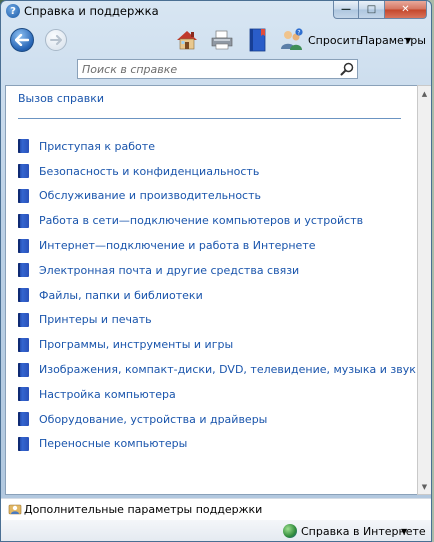 The image size is (434, 542). I want to click on close-button: ✕, so click(406, 10).